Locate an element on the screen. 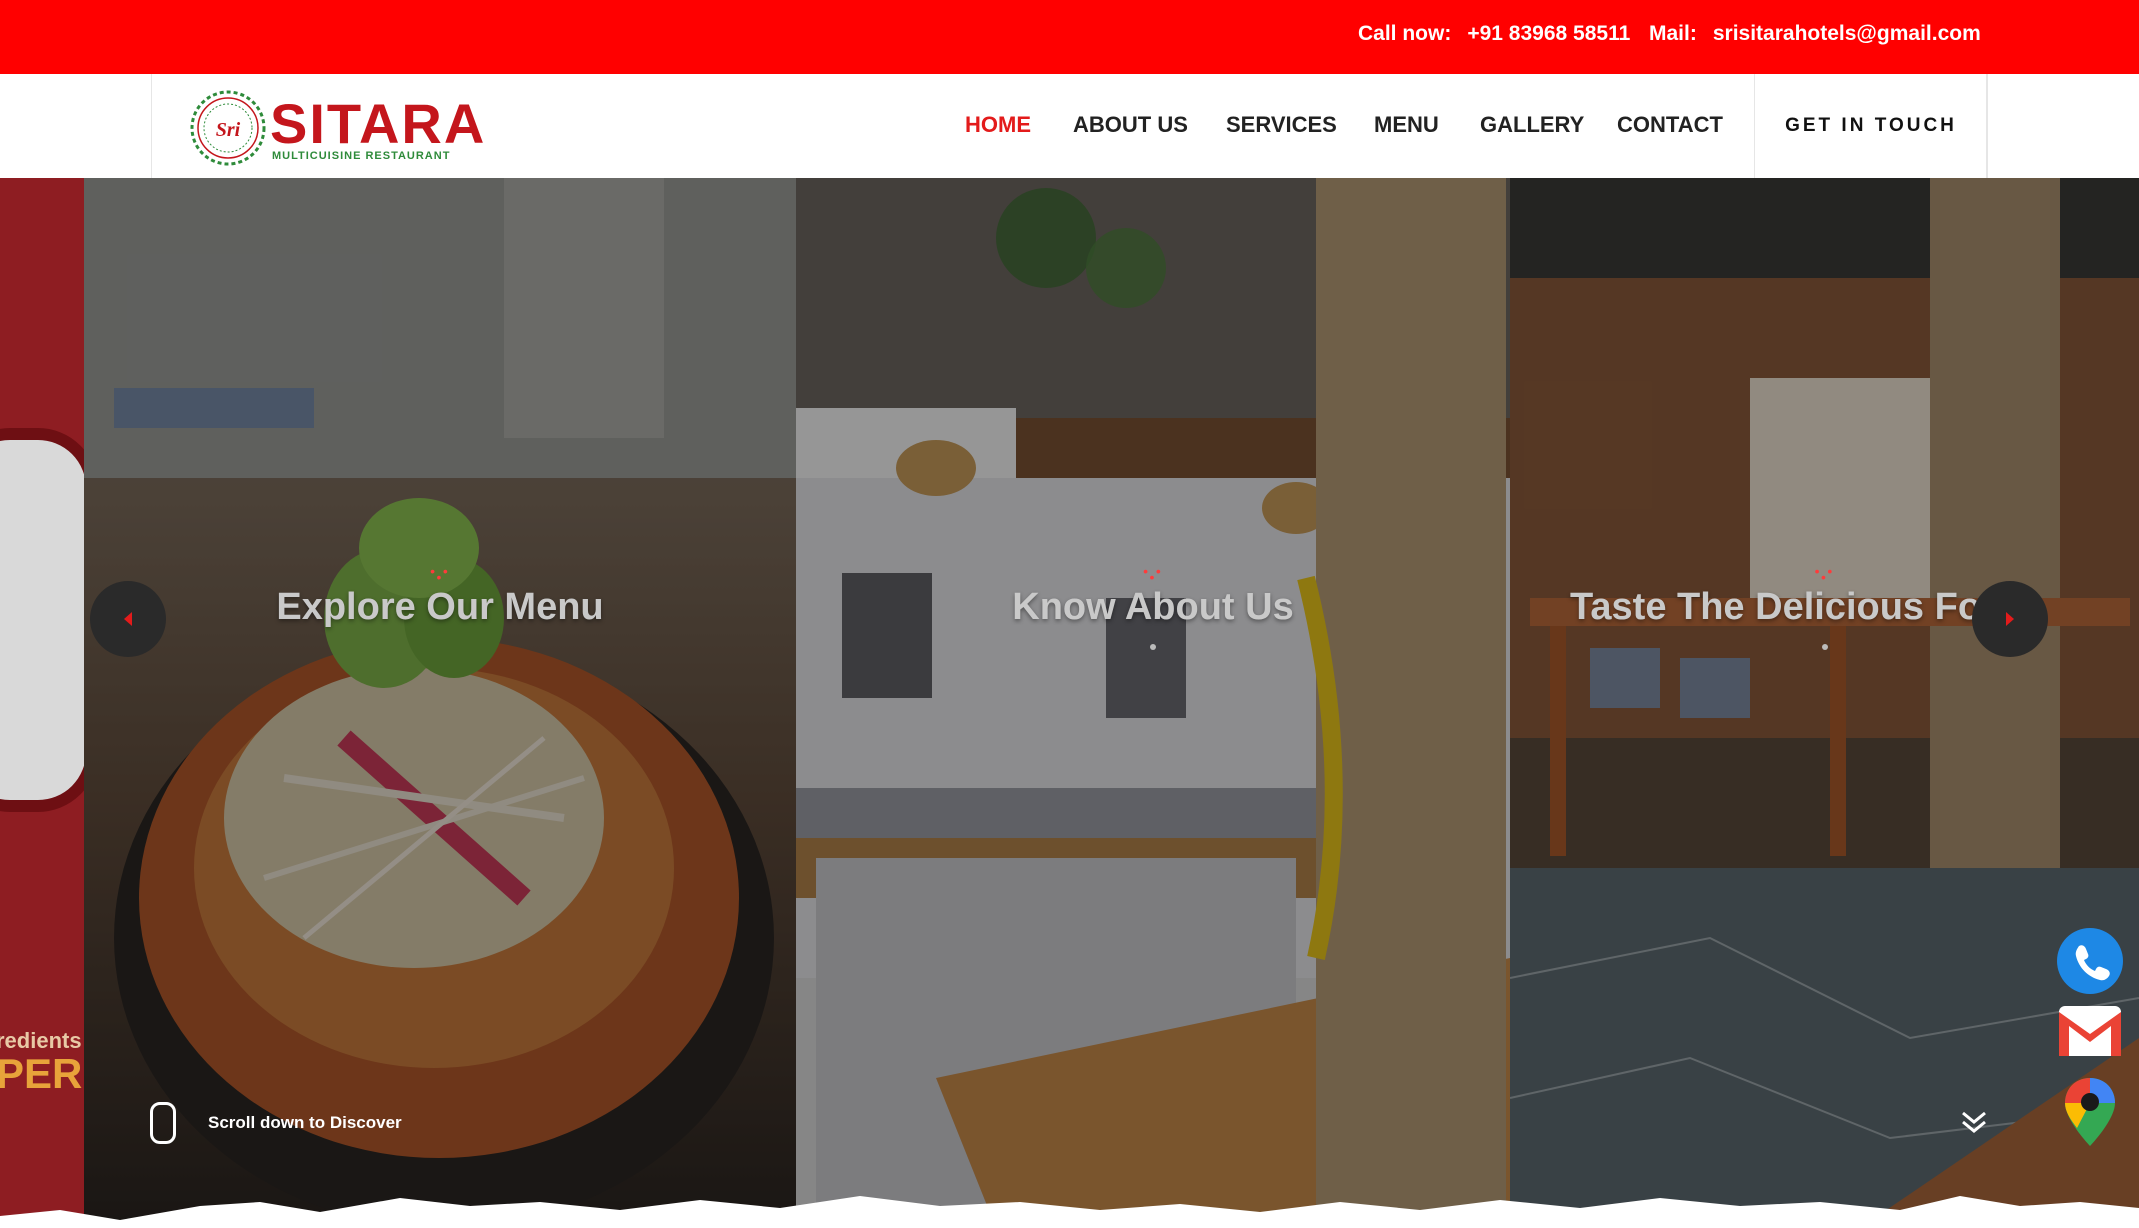 This screenshot has width=2139, height=1228. logo-badge-icon: Sri is located at coordinates (228, 128).